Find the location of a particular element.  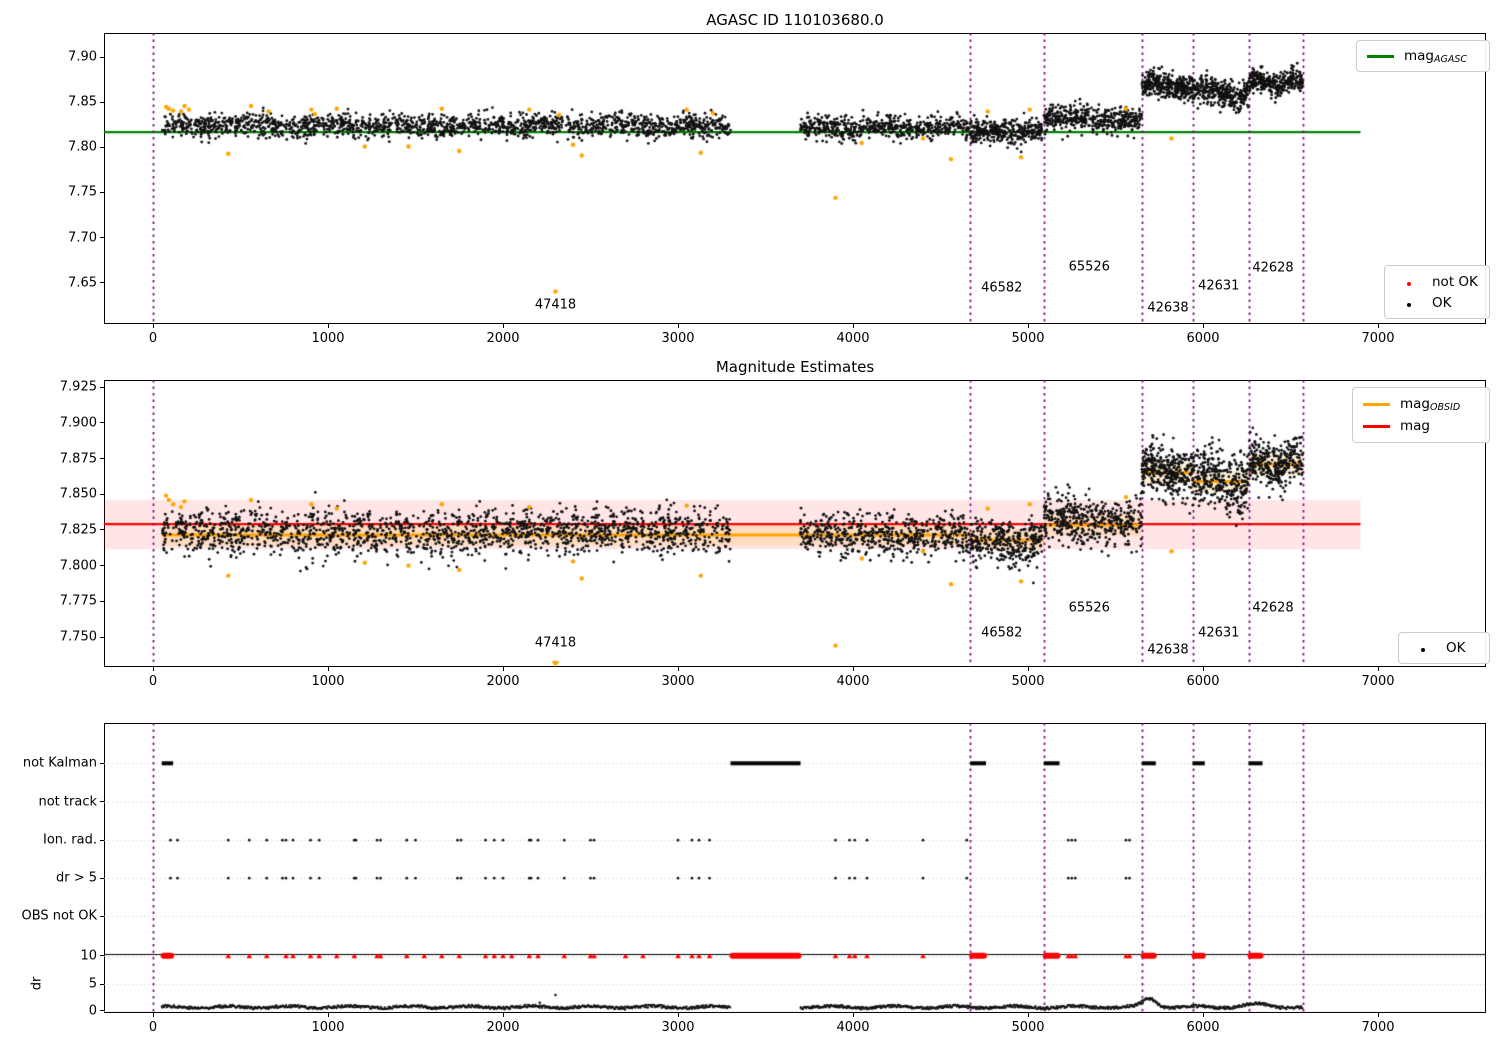

dr-tick-label: 0 is located at coordinates (92, 1011).